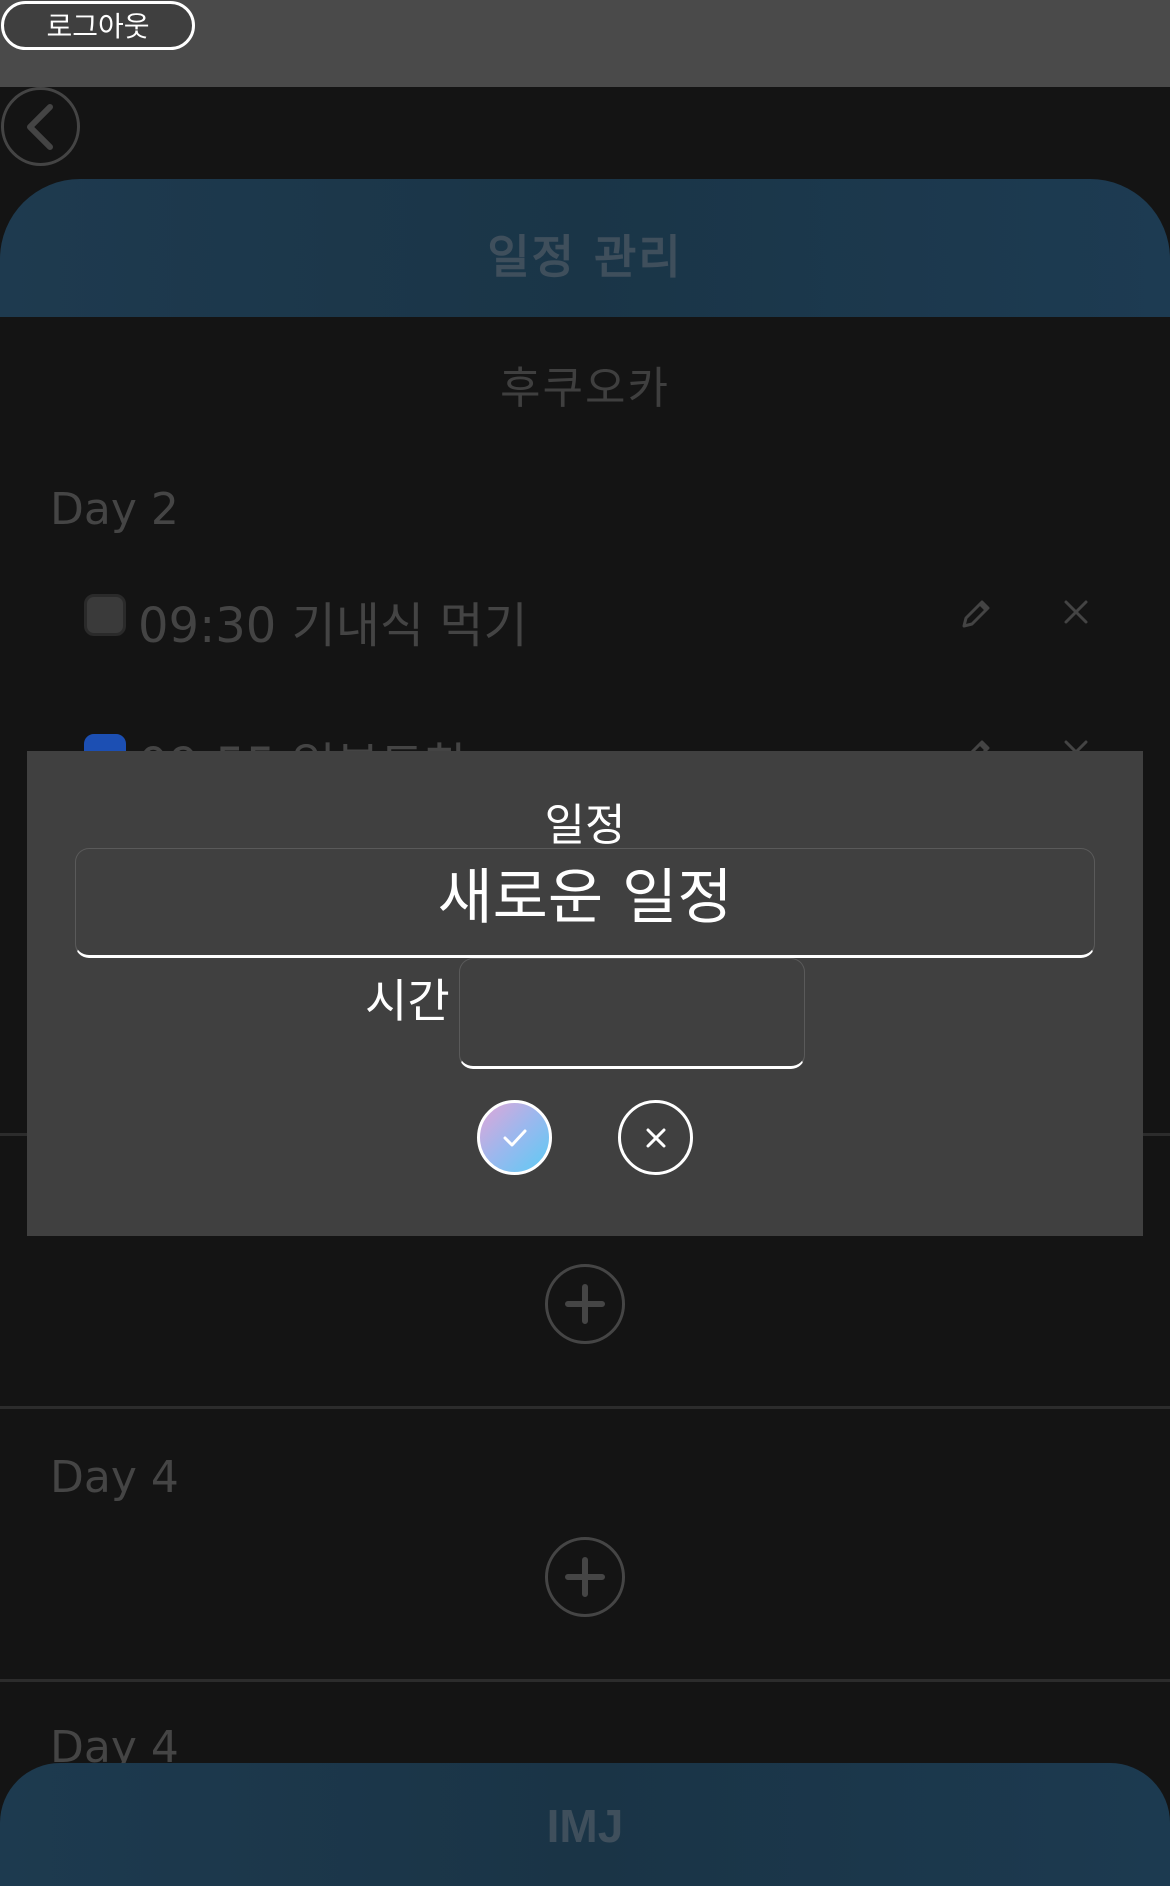 The image size is (1170, 1886). I want to click on time-input, so click(632, 1013).